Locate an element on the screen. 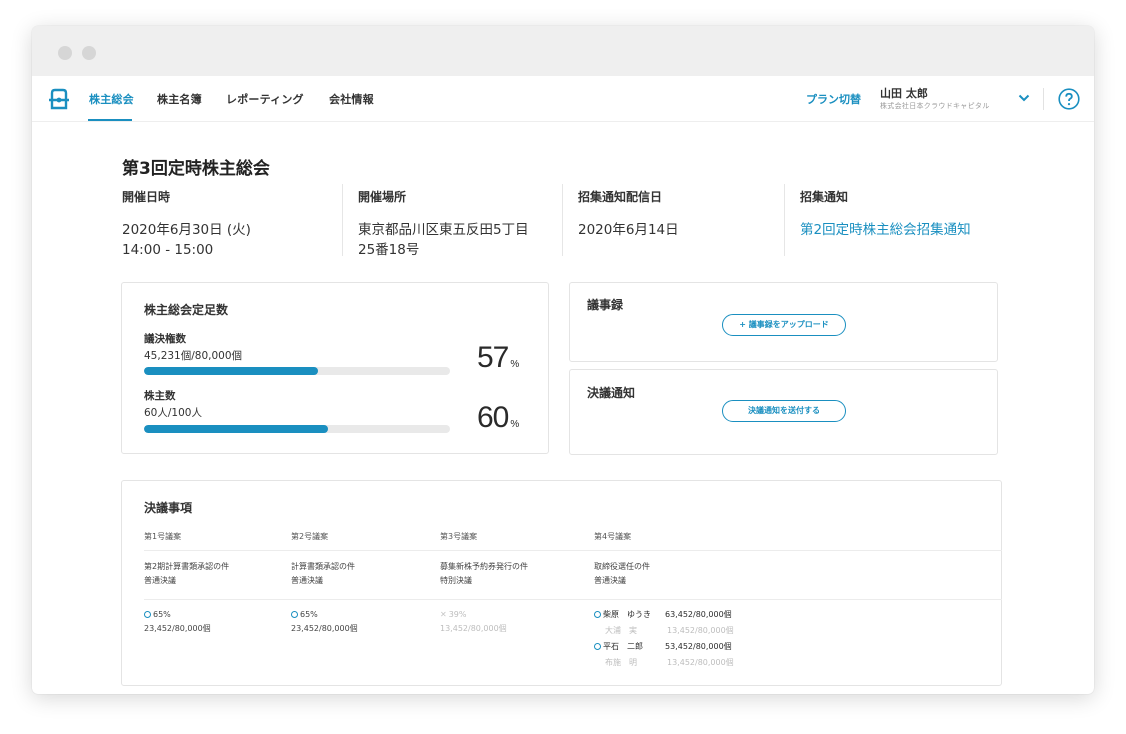  chevron-down-icon is located at coordinates (1024, 98).